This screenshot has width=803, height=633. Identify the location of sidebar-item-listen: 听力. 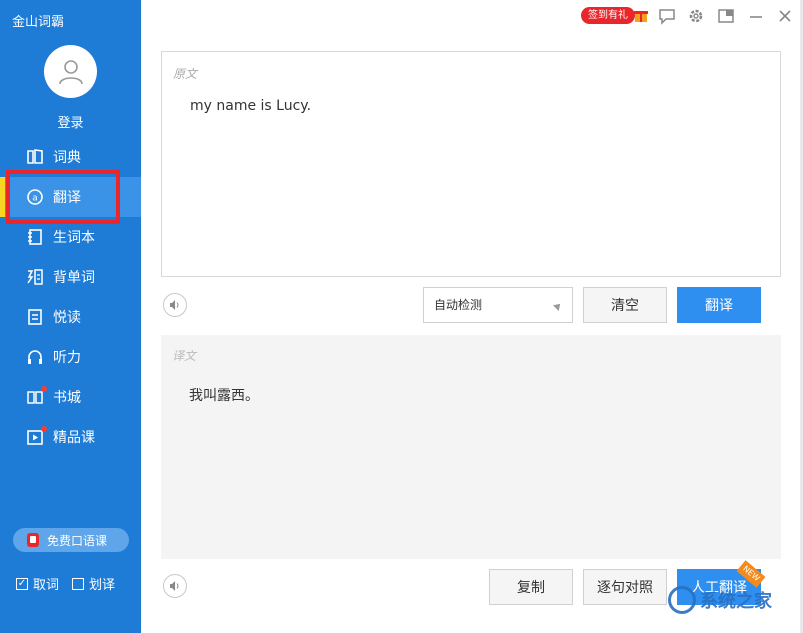
(70, 357).